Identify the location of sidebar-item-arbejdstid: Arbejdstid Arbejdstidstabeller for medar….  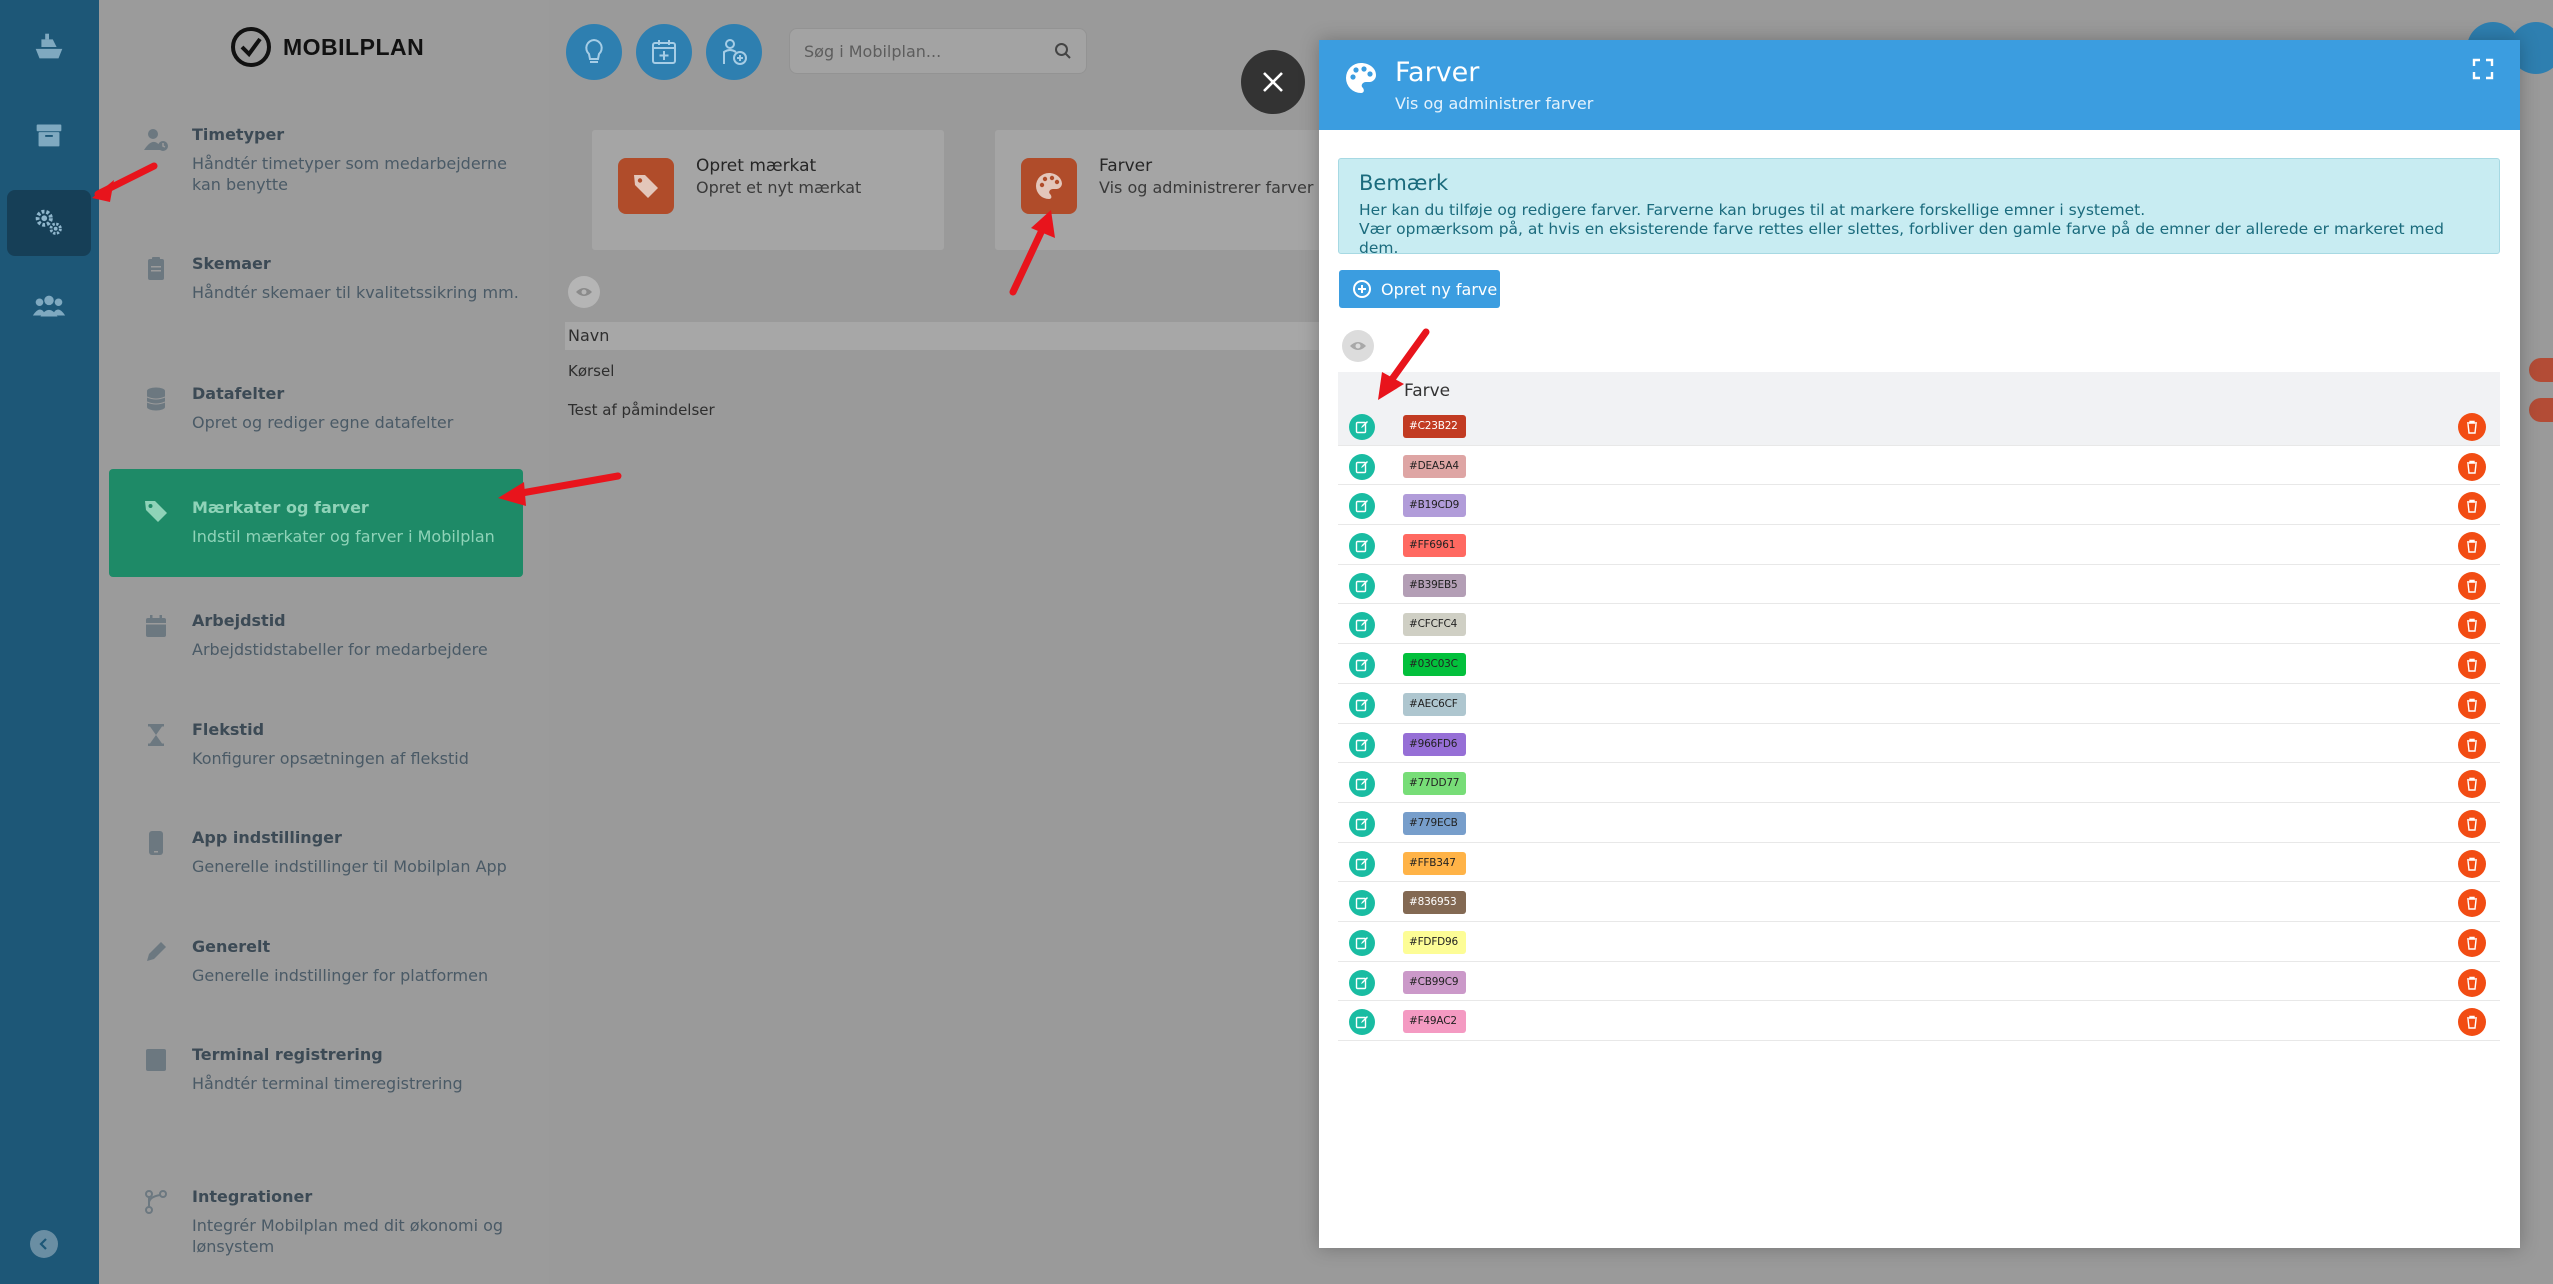
(316, 635).